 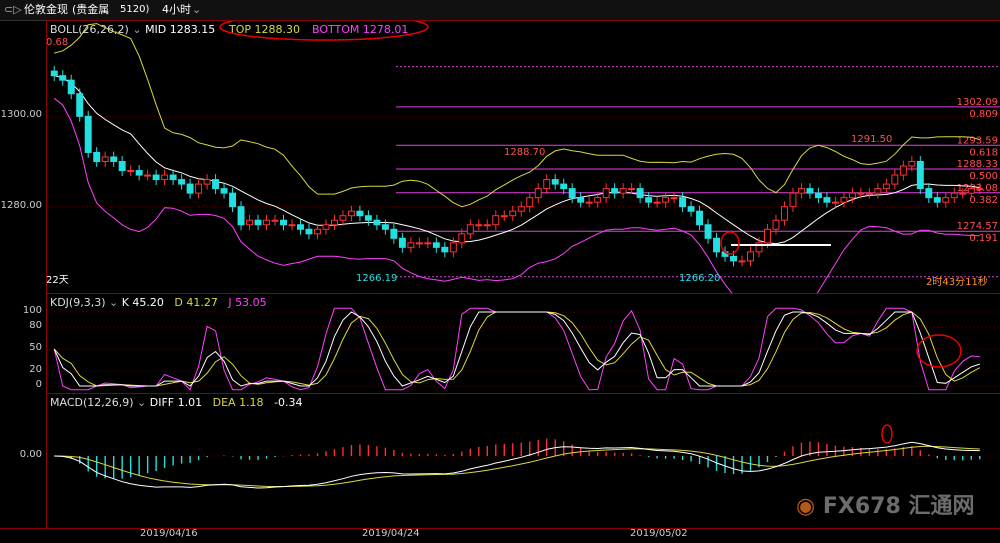 I want to click on kdj-tick-label: 0, so click(x=38, y=384).